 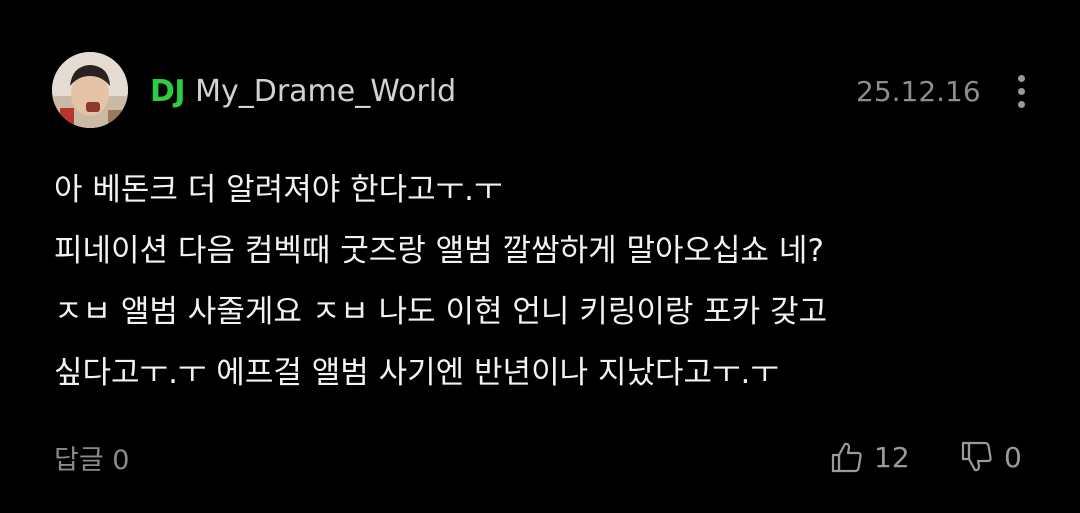 I want to click on comment-line: 피네이션 다음 컴벡때 굿즈랑 앨범 깔쌈하게 말아오십쇼 네?, so click(x=439, y=251).